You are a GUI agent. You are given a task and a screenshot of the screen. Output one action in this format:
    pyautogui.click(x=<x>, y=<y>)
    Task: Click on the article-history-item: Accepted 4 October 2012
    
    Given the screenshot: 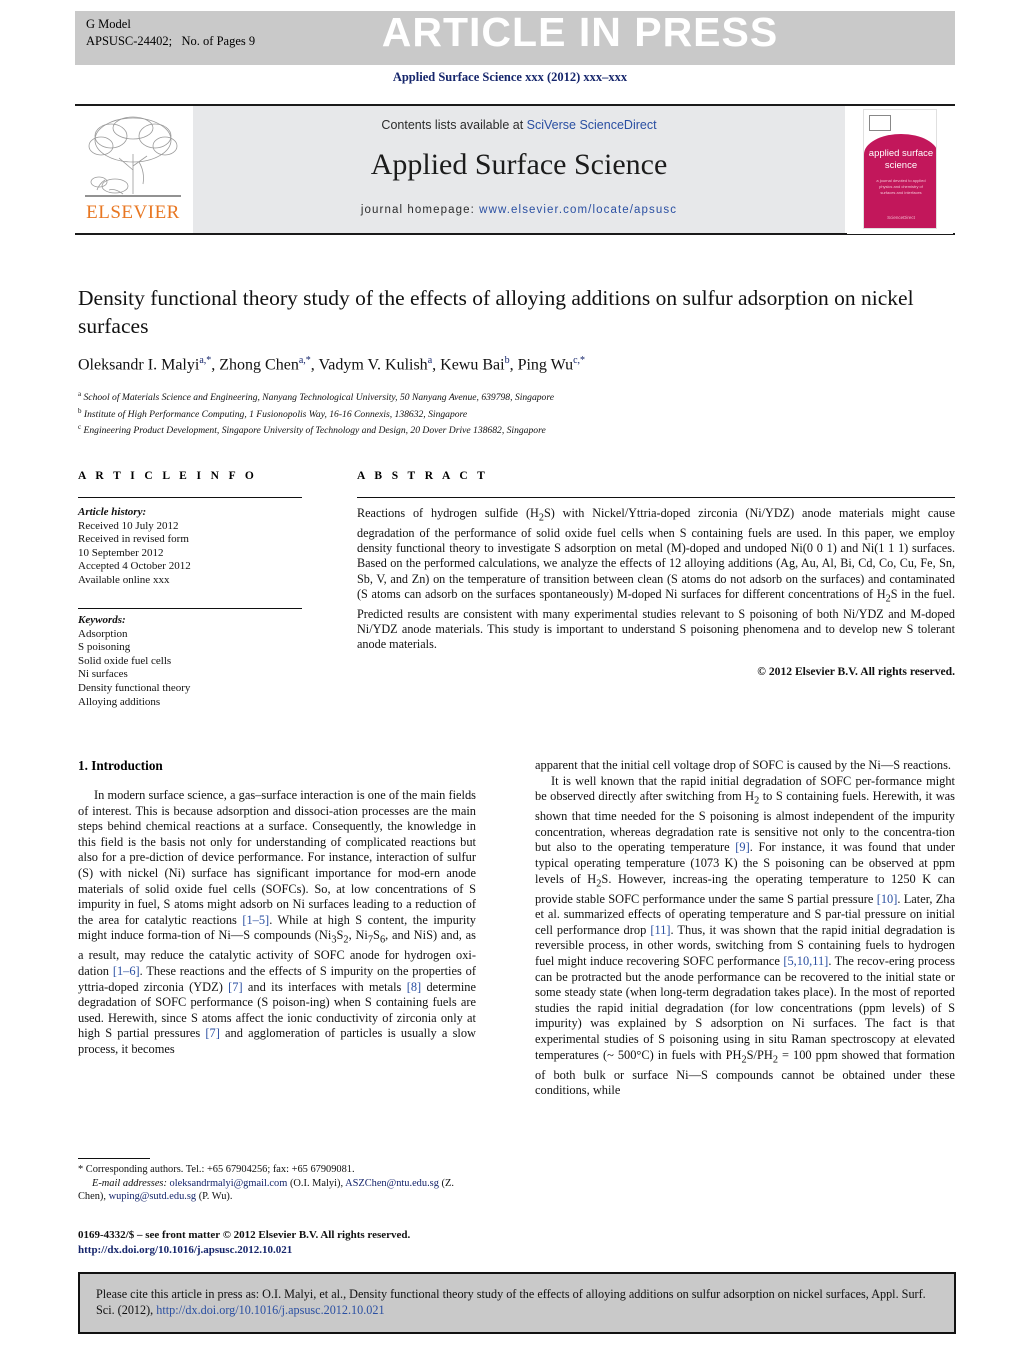 What is the action you would take?
    pyautogui.click(x=134, y=566)
    